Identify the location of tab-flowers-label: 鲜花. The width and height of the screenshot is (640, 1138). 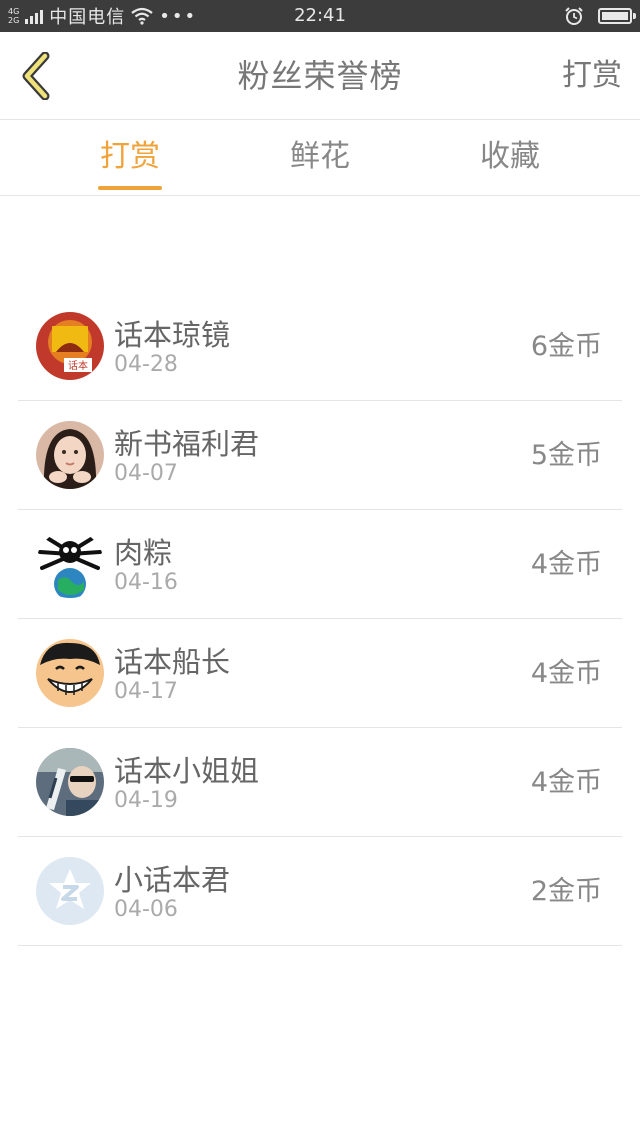
(320, 156).